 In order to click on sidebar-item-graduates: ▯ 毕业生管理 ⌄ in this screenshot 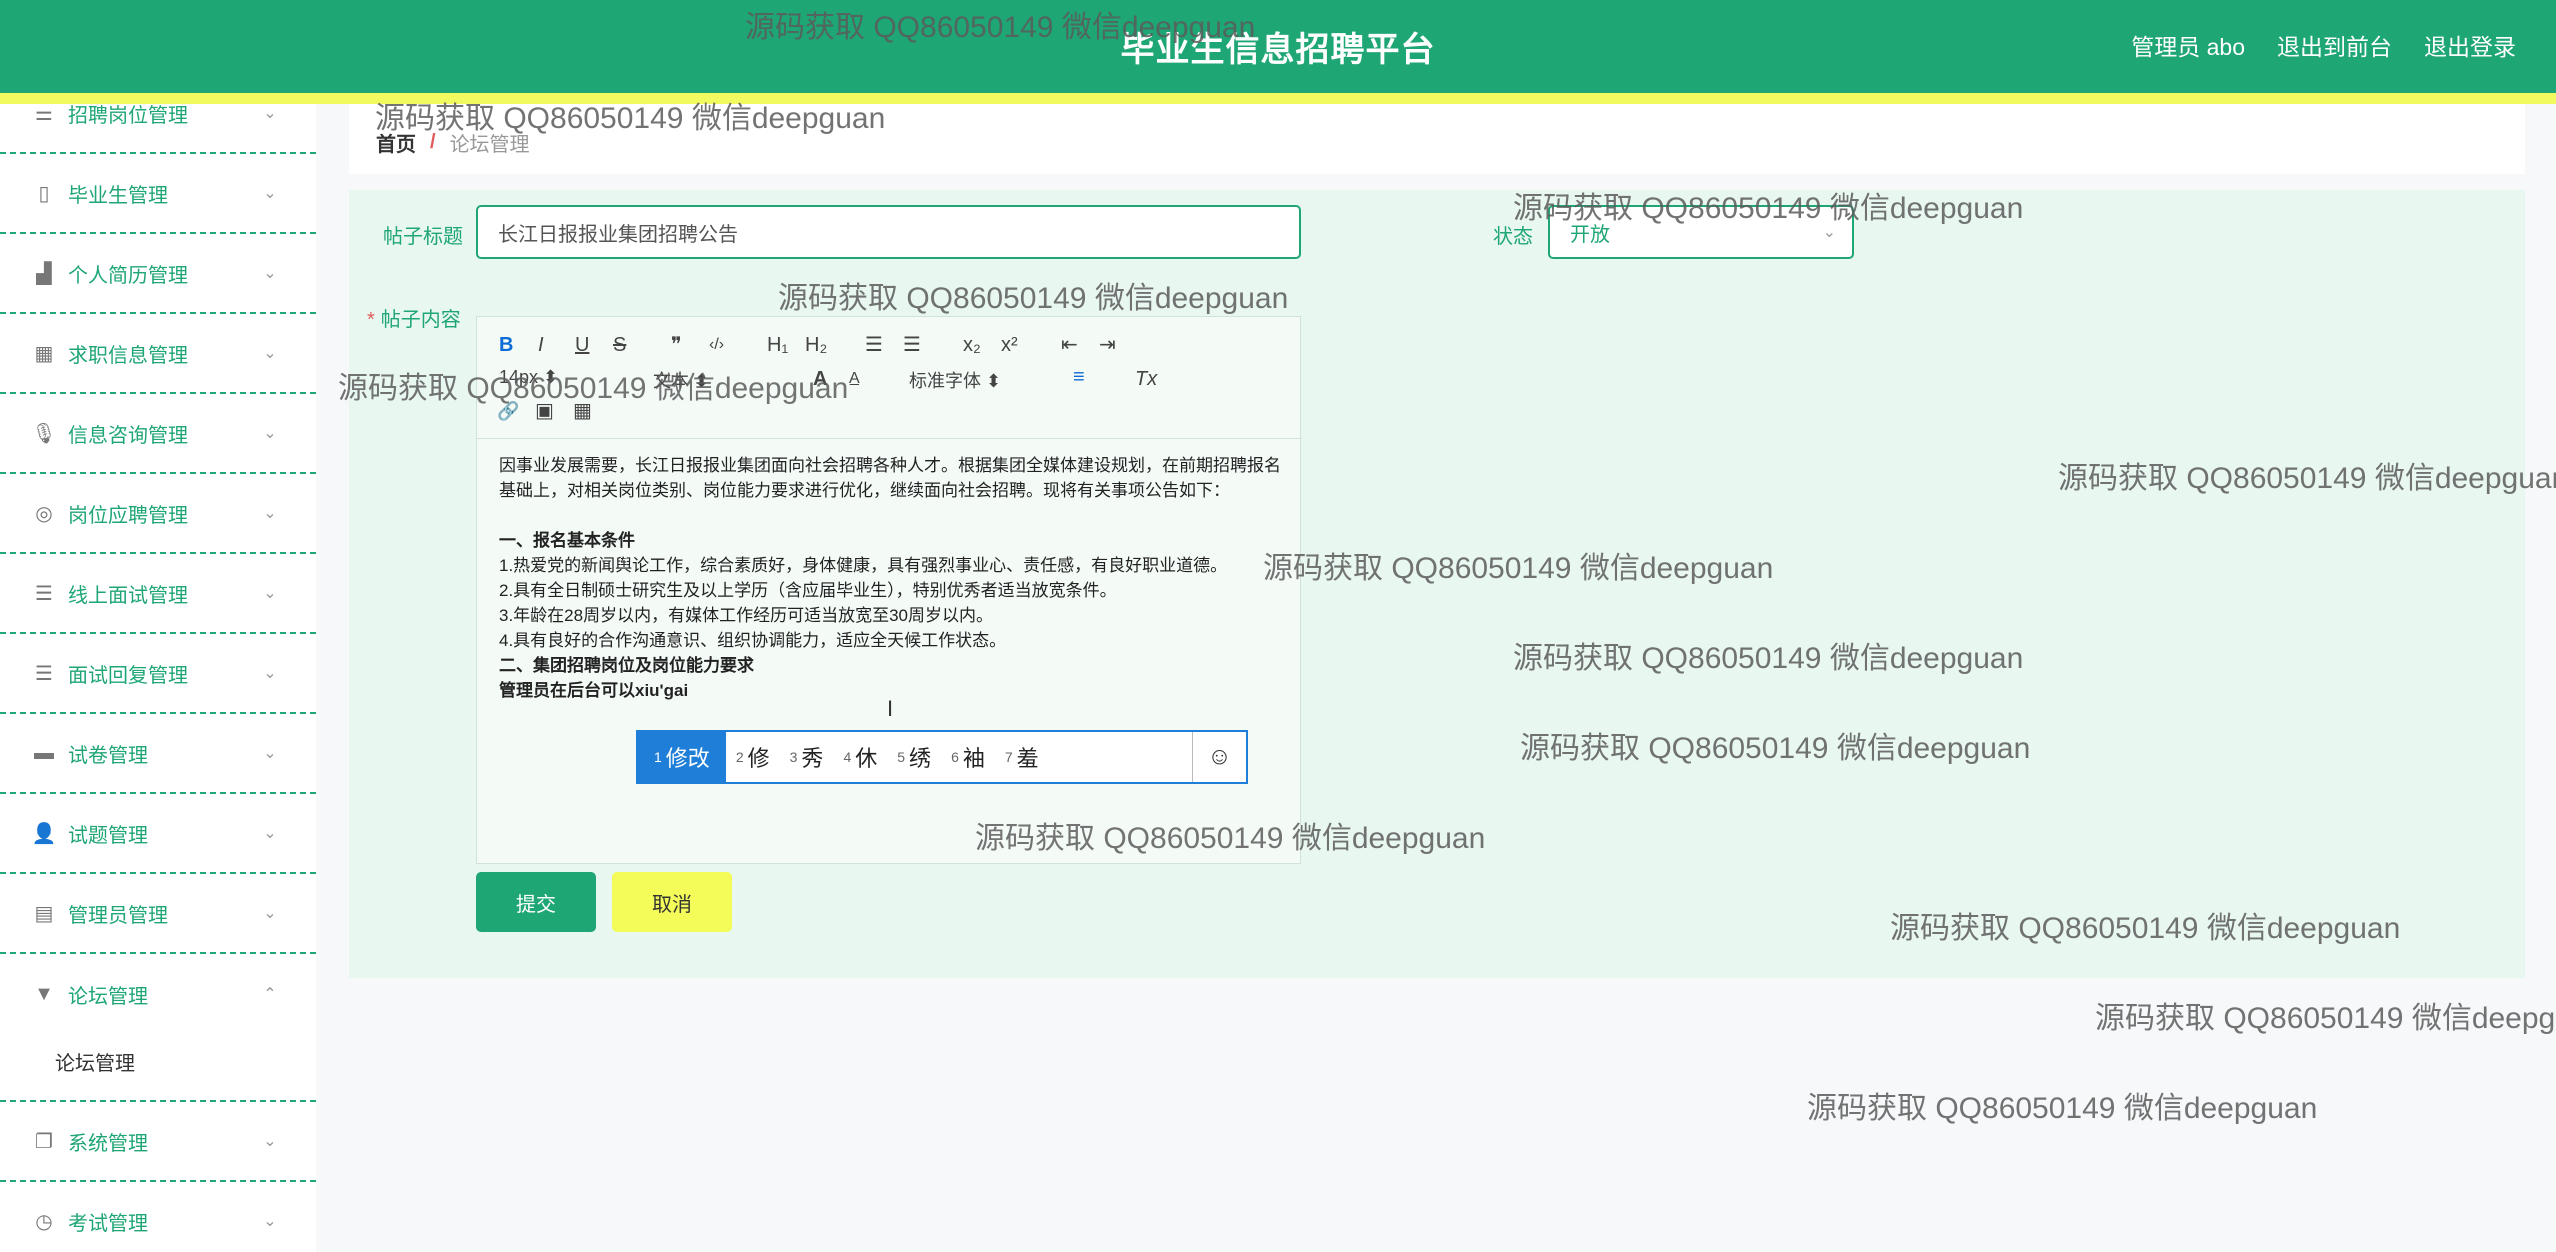, I will do `click(158, 194)`.